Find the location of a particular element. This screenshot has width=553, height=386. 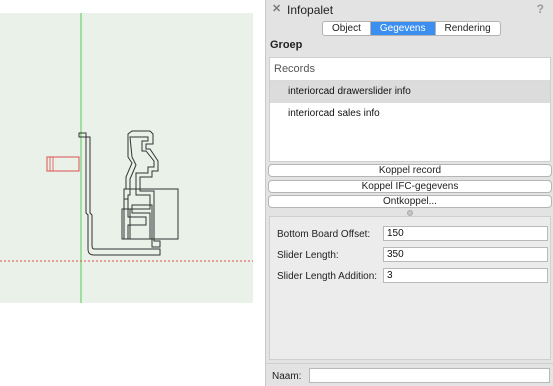

red-rectangle is located at coordinates (63, 164).